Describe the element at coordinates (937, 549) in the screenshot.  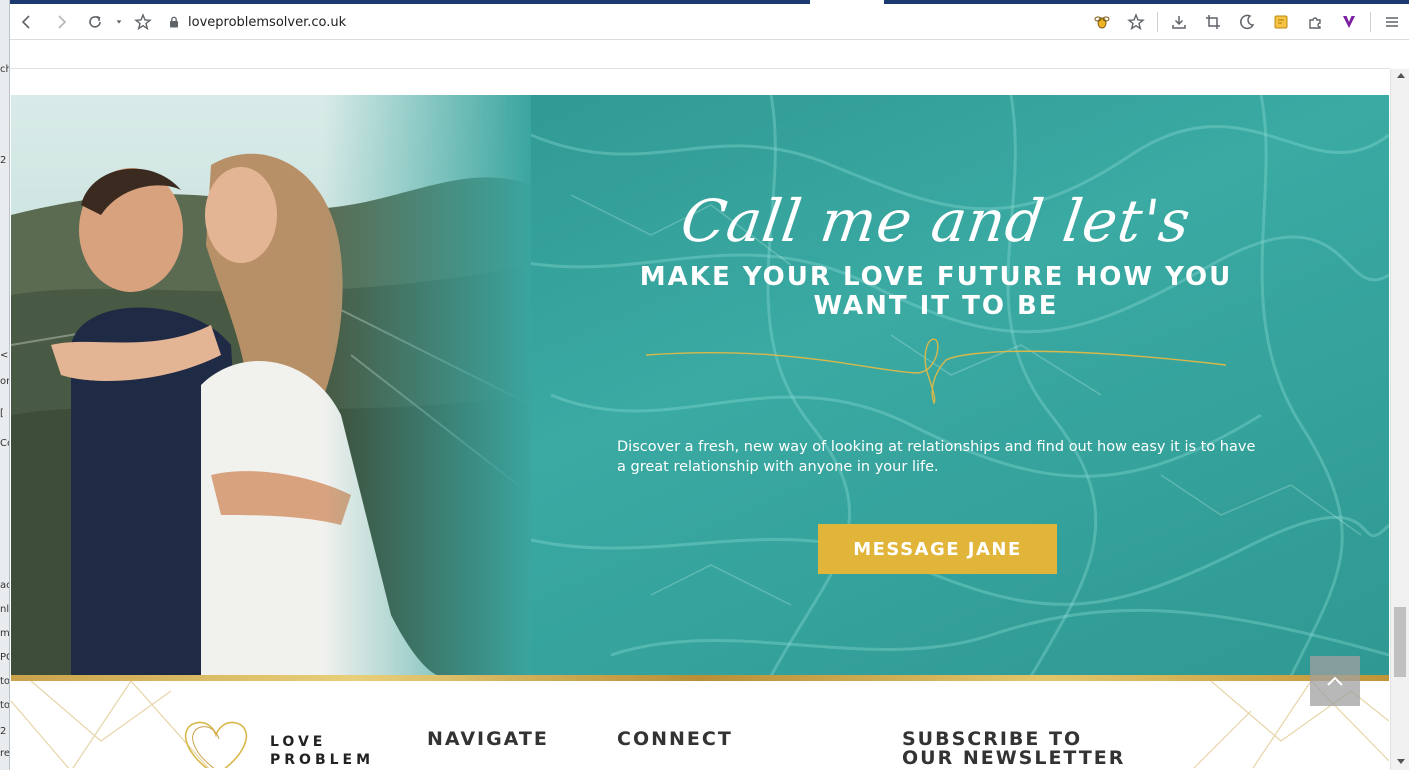
I see `message-jane-button: MESSAGE JANE` at that location.